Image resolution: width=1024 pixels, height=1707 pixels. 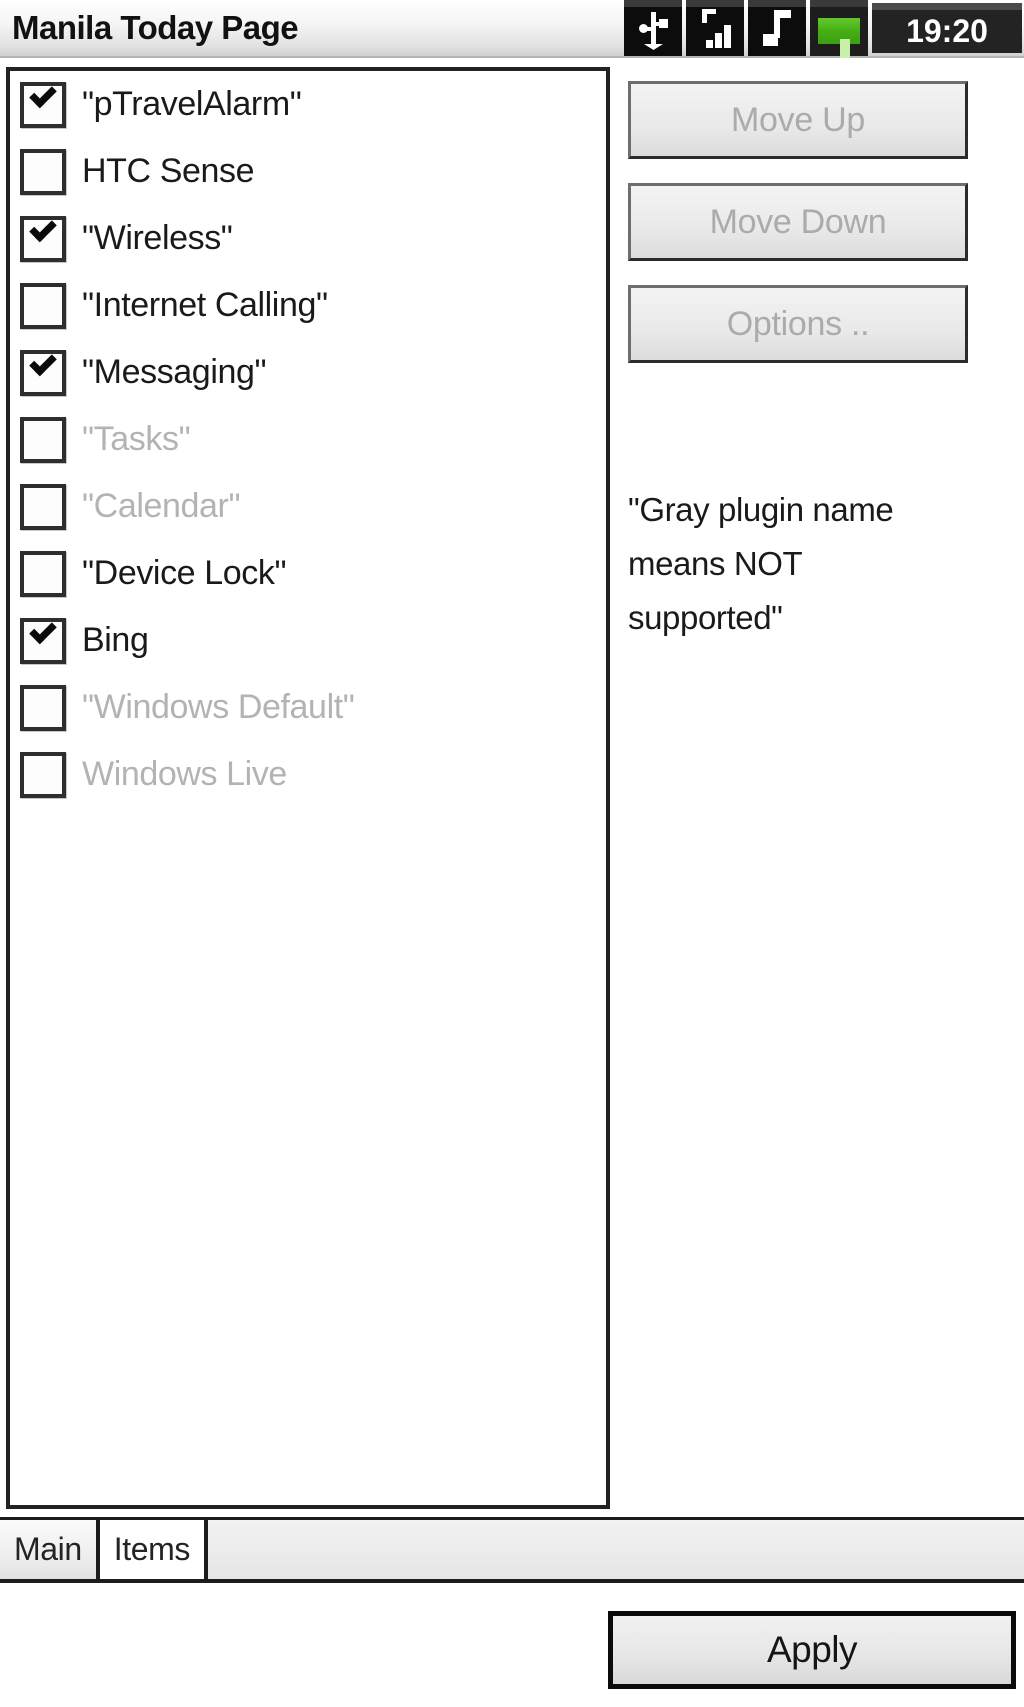 What do you see at coordinates (184, 573) in the screenshot?
I see `list-item-label: "Device Lock"` at bounding box center [184, 573].